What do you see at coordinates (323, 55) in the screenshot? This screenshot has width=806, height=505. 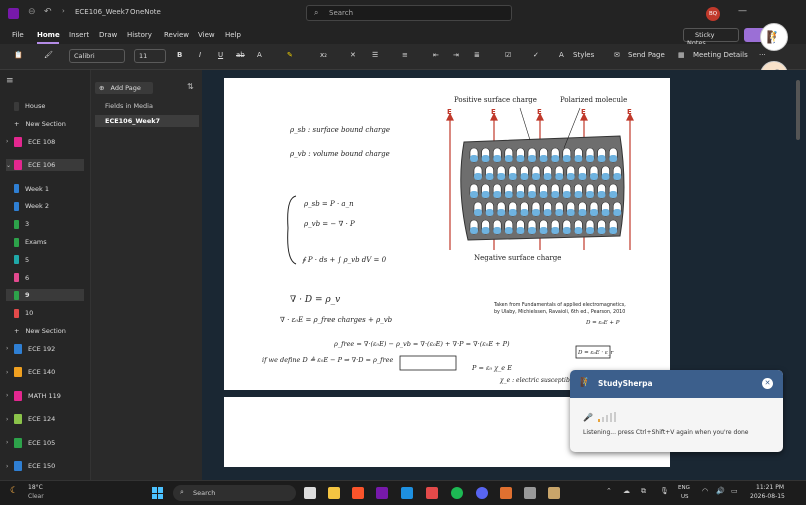 I see `subscript-icon: x₂` at bounding box center [323, 55].